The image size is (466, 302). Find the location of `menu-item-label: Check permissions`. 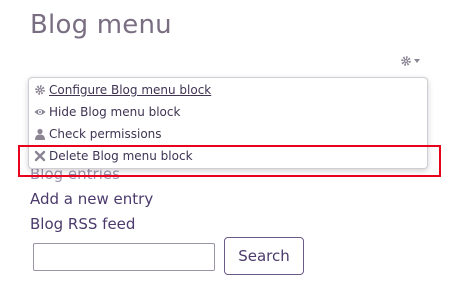

menu-item-label: Check permissions is located at coordinates (105, 134).